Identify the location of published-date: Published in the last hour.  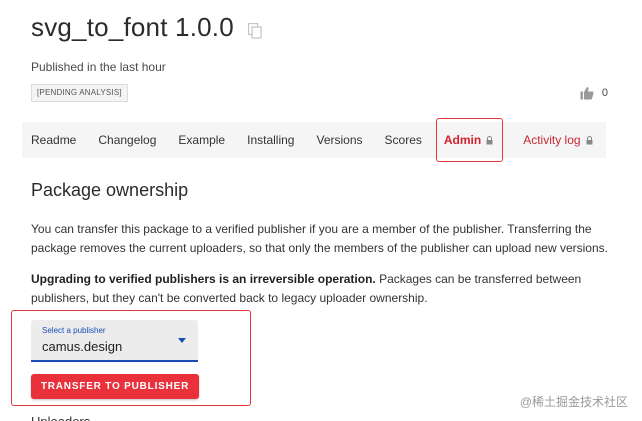
(98, 67).